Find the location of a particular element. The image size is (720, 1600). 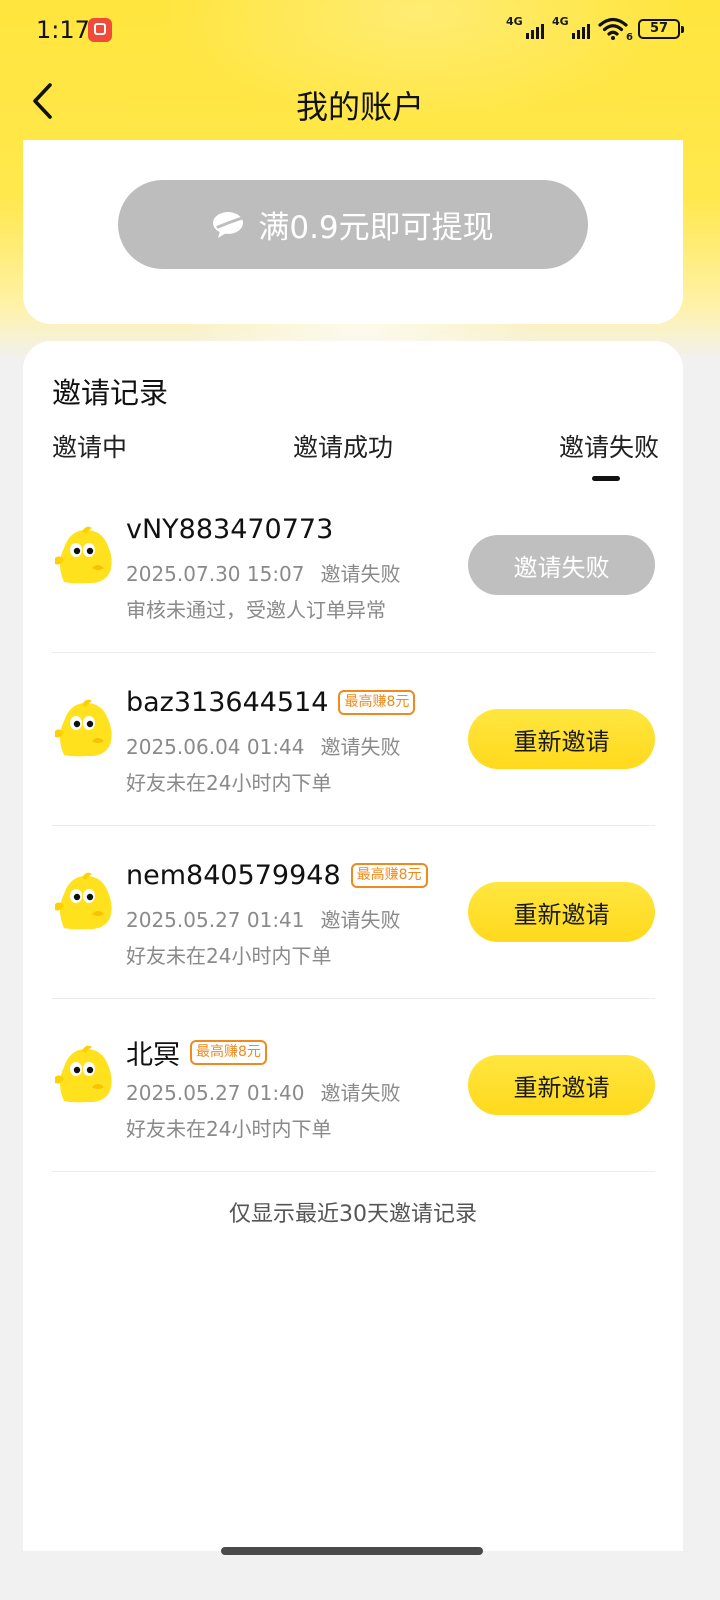

record-meta: 2025.05.27 01:40 邀请失败 is located at coordinates (263, 1091).